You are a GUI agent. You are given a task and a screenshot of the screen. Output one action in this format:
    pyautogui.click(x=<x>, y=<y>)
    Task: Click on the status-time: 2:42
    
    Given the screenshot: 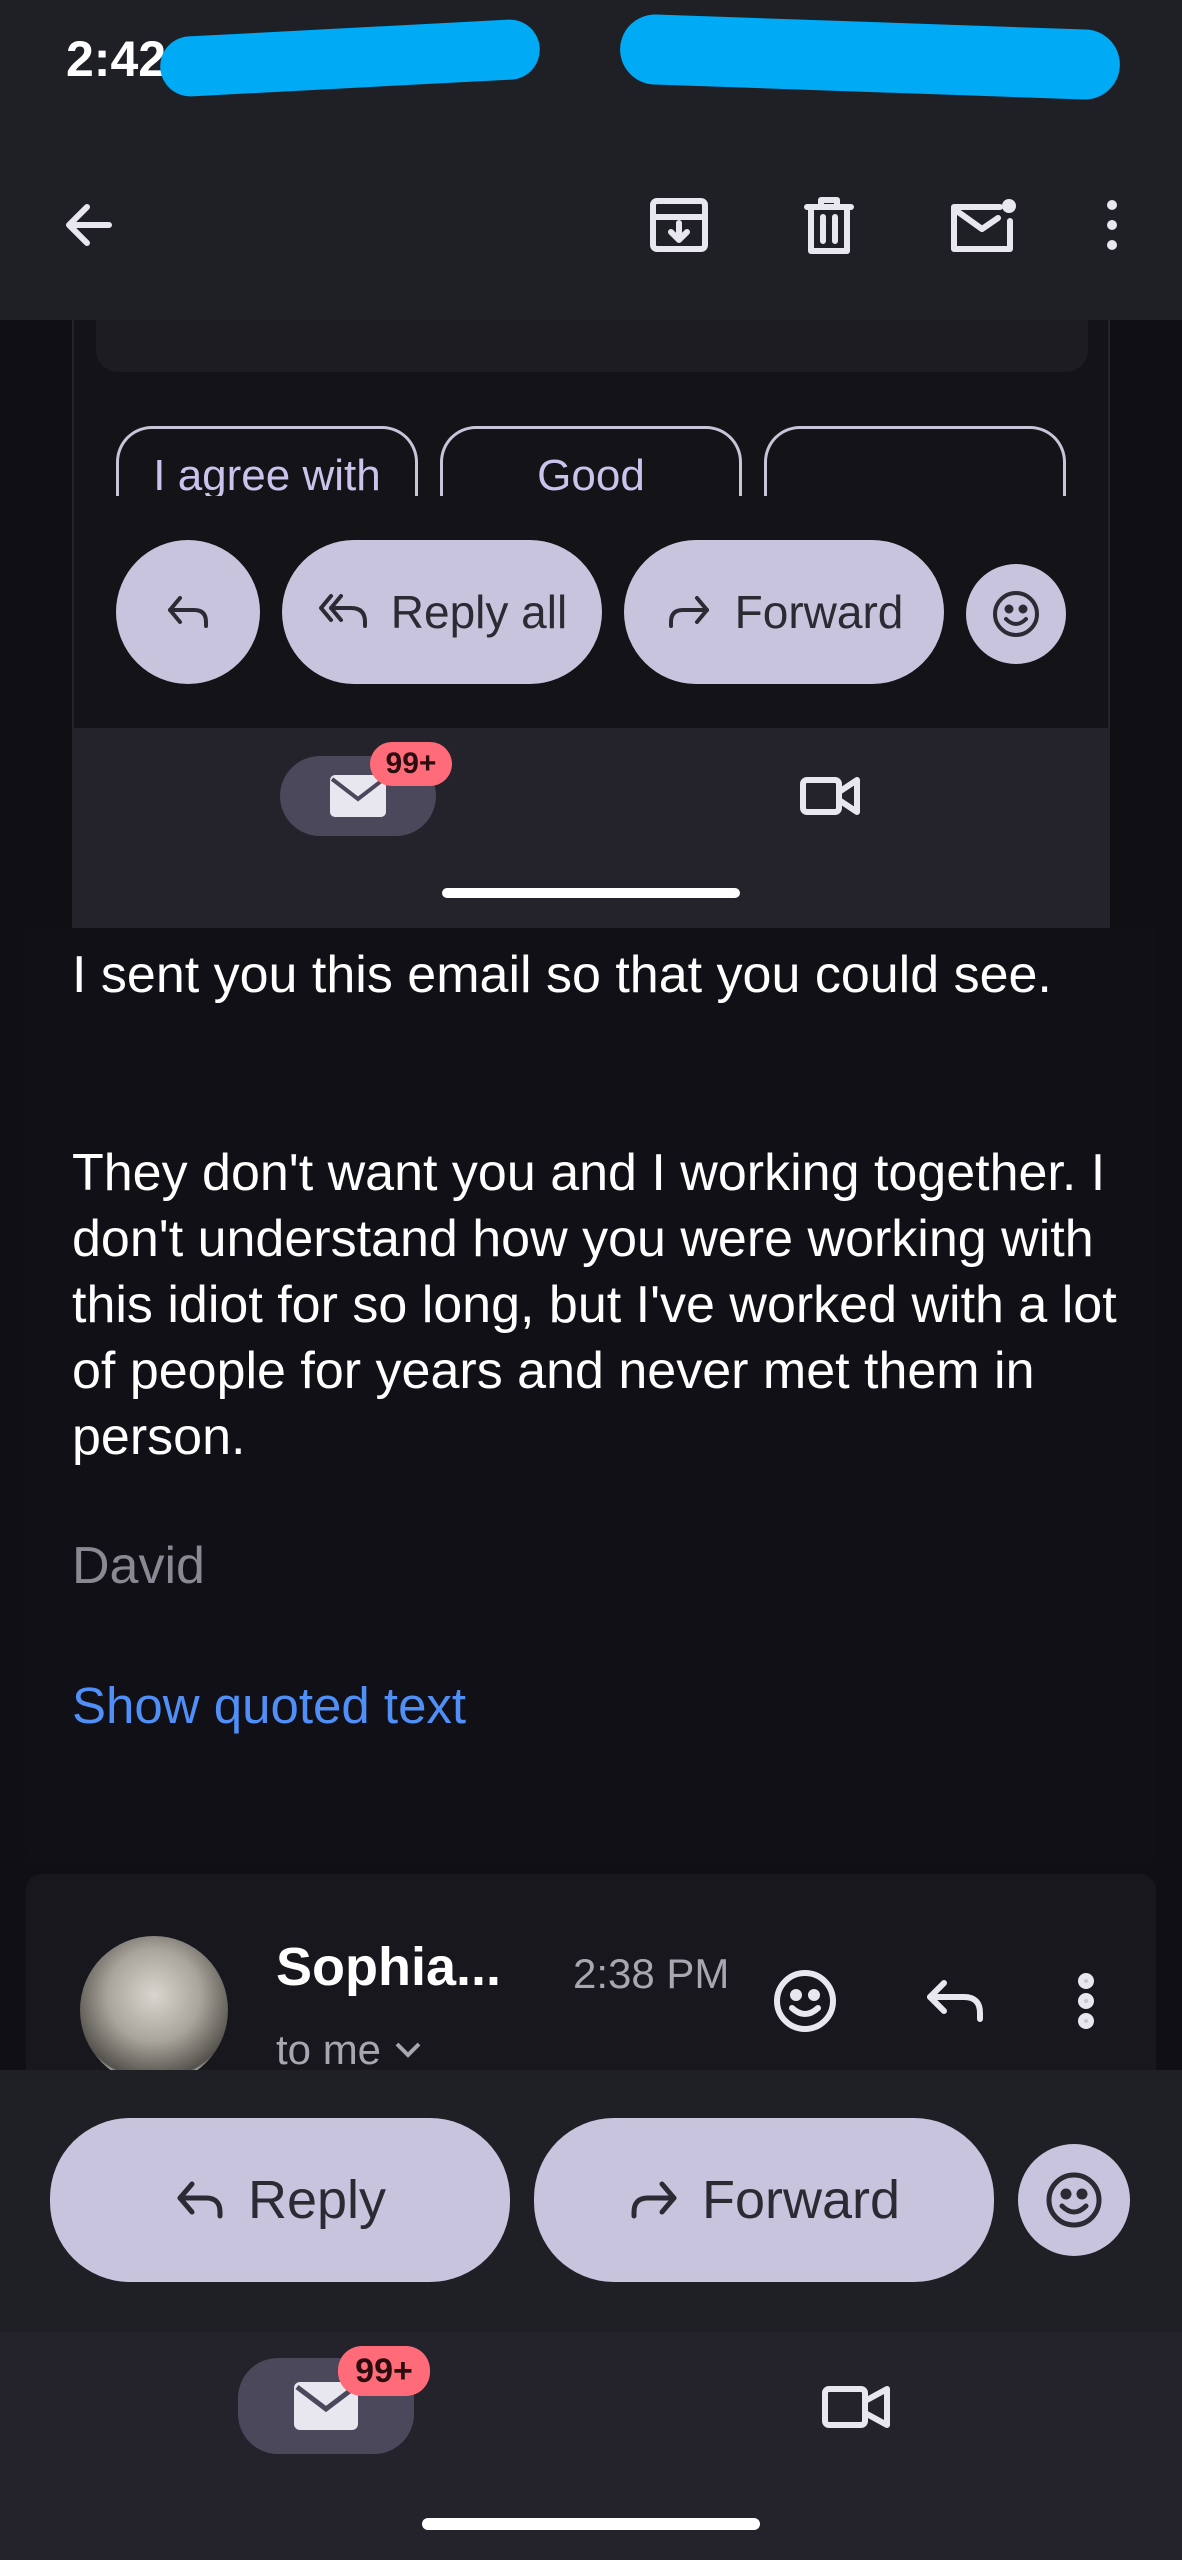 What is the action you would take?
    pyautogui.click(x=116, y=59)
    